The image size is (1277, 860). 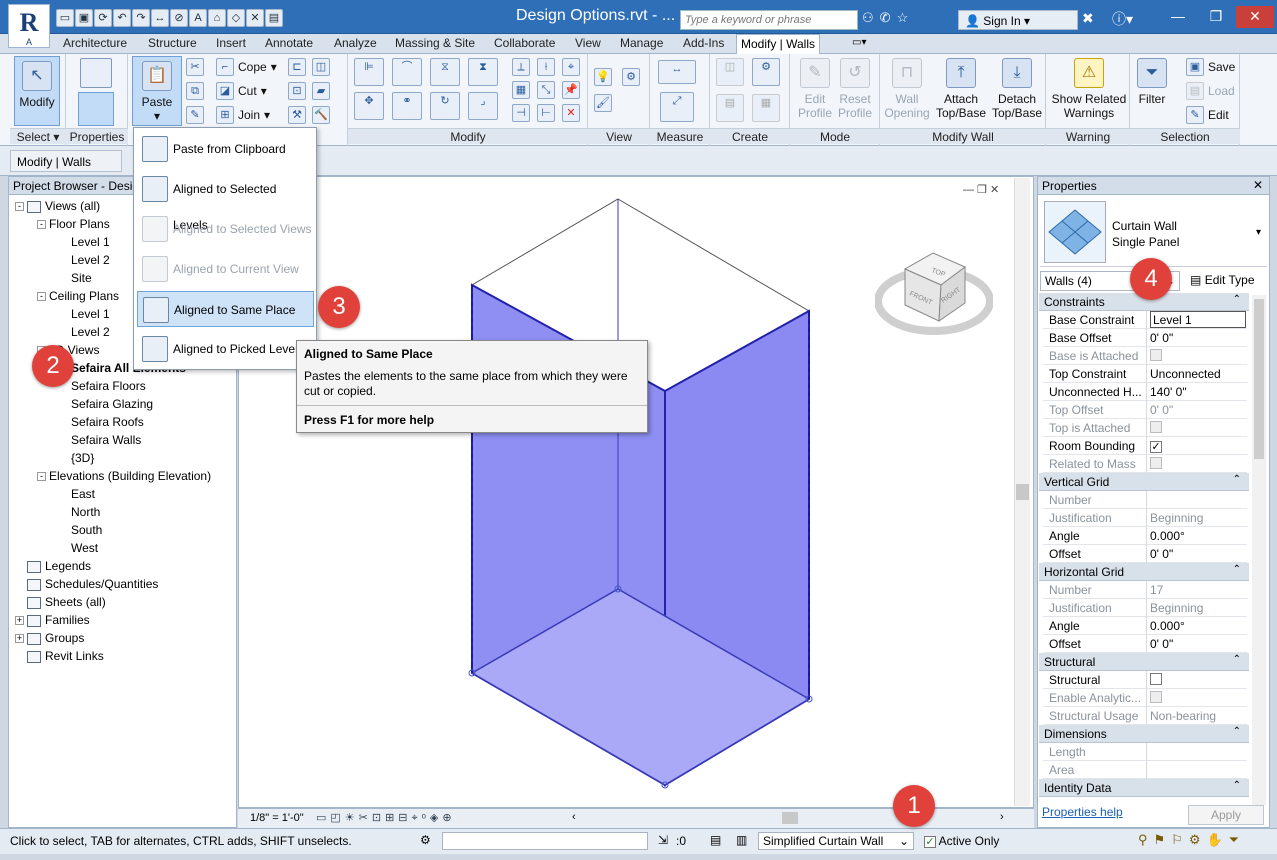 What do you see at coordinates (836, 841) in the screenshot?
I see `design-option-dropdown: Simplified Curtain Wall ⌄` at bounding box center [836, 841].